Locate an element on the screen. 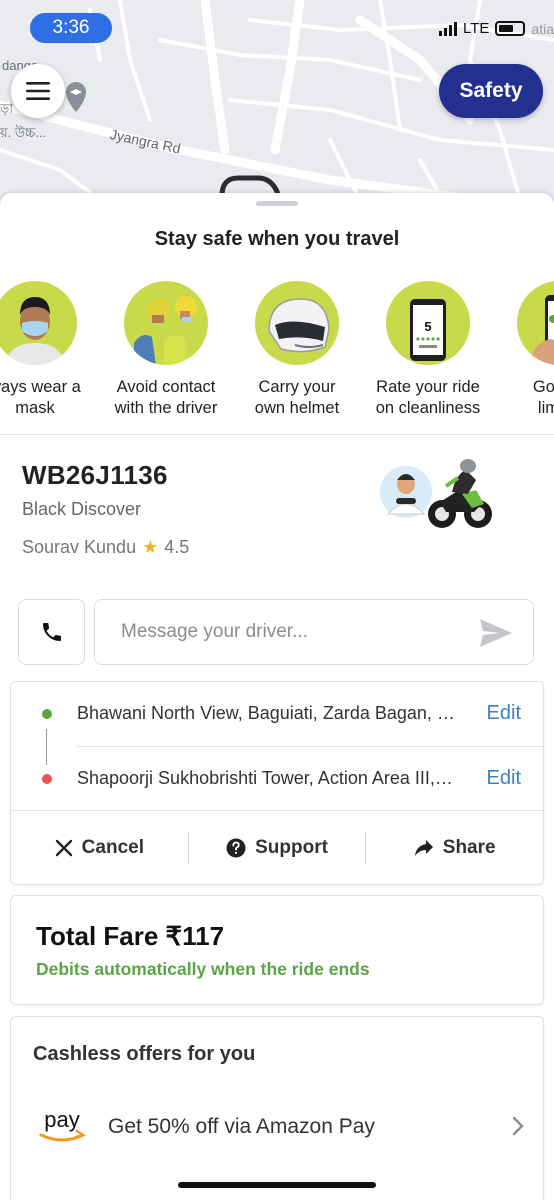 This screenshot has height=1200, width=554. safety-tip: Avoid contact with the driver is located at coordinates (166, 350).